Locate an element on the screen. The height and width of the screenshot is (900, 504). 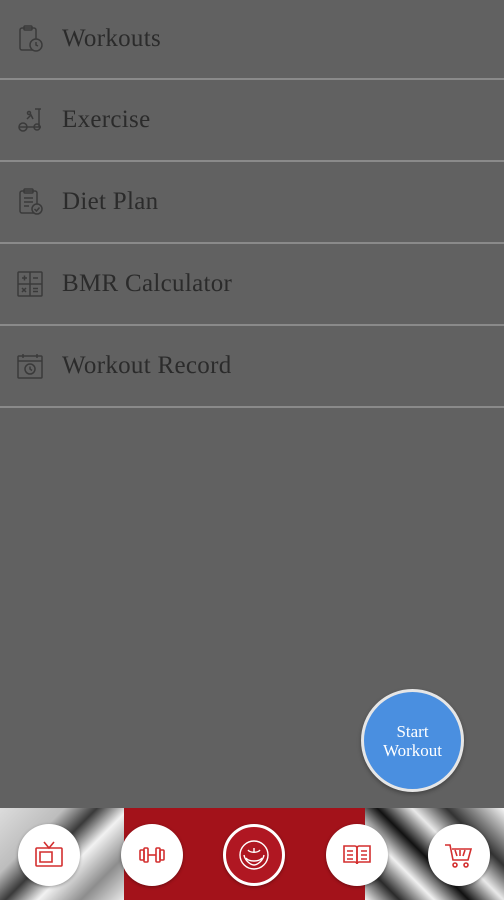
nav-guide-button is located at coordinates (357, 855).